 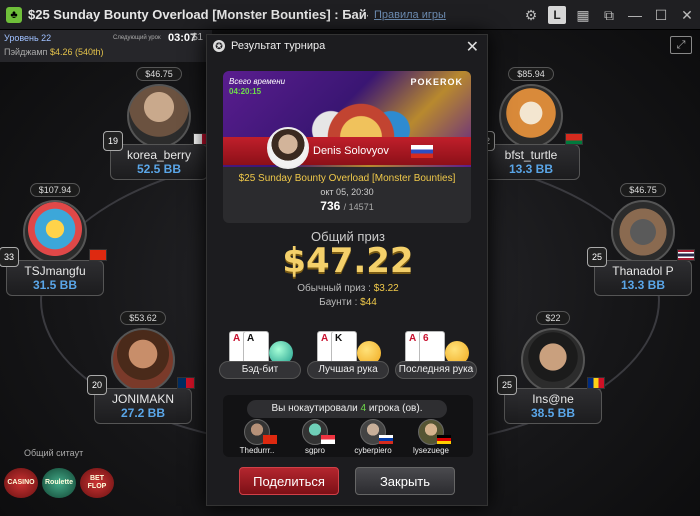 I want to click on stack-amount: $85.94, so click(x=531, y=74).